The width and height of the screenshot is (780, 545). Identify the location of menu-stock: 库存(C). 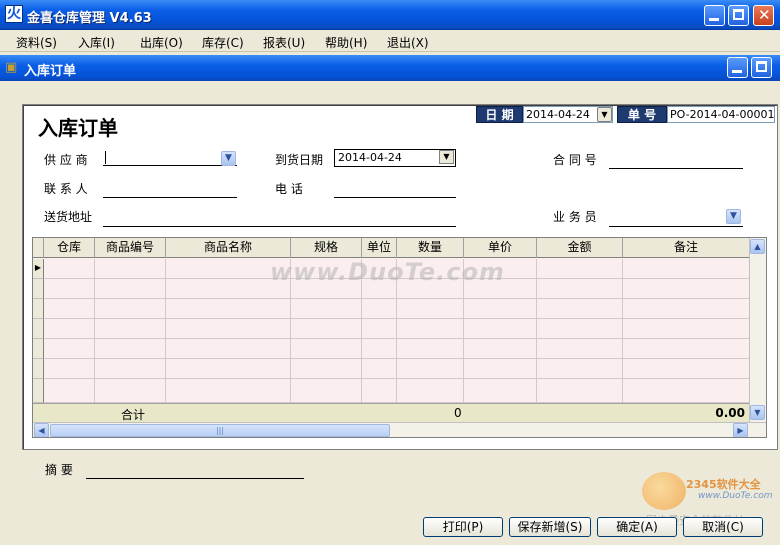
(223, 42).